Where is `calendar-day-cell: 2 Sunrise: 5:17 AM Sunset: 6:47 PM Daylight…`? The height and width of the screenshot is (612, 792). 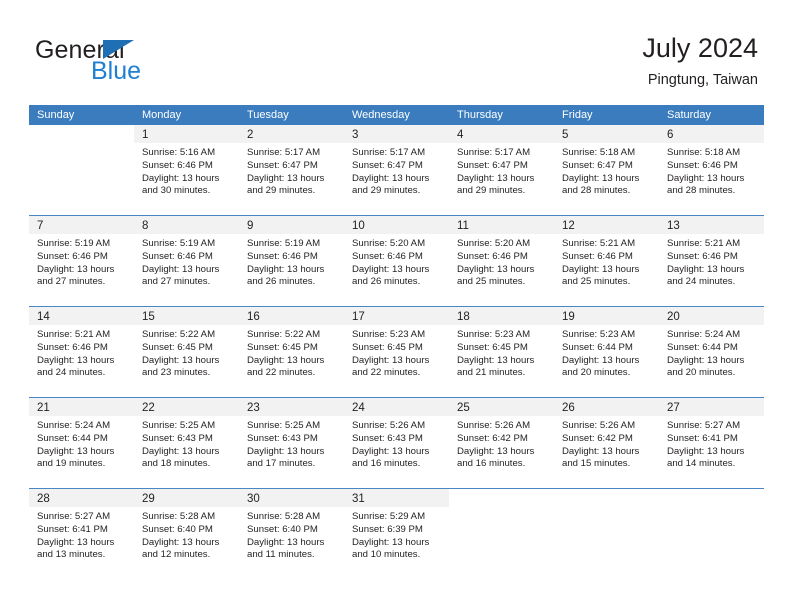
calendar-day-cell: 2 Sunrise: 5:17 AM Sunset: 6:47 PM Daylight… is located at coordinates (291, 170).